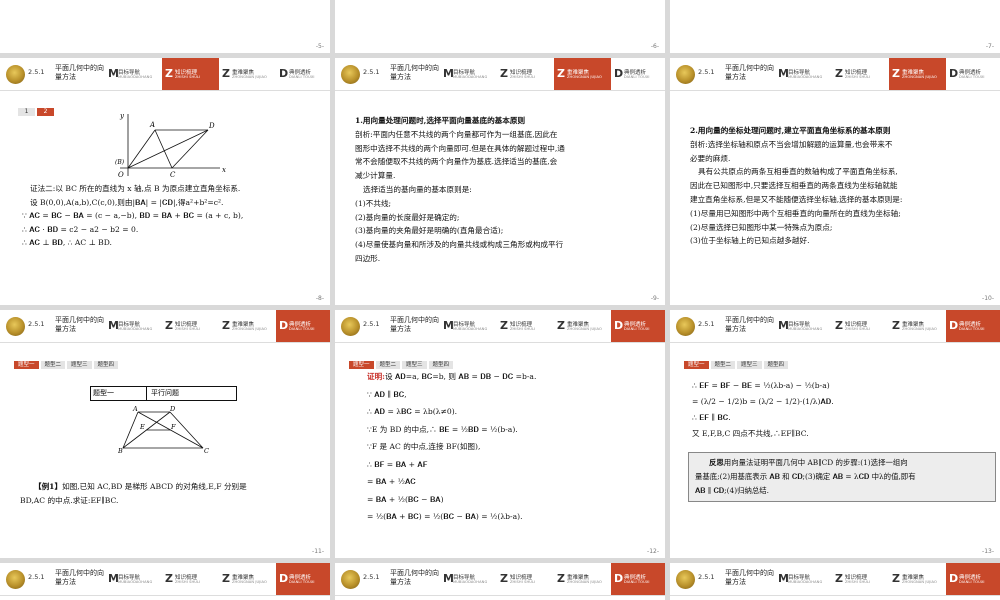 This screenshot has height=600, width=1000. What do you see at coordinates (163, 429) in the screenshot?
I see `trapezoid-figure: A D E F B C` at bounding box center [163, 429].